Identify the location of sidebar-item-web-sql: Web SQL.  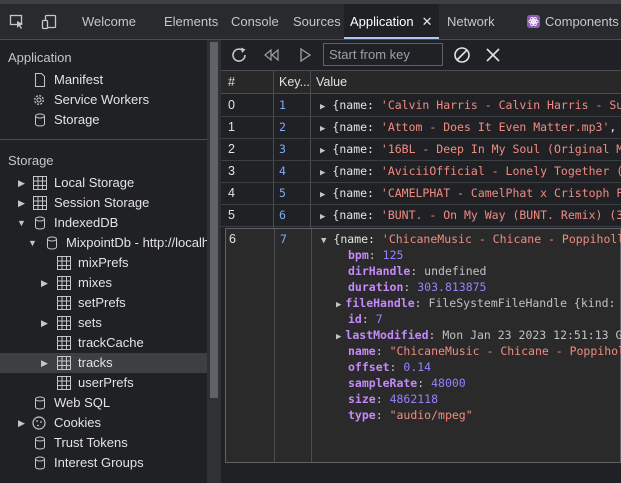
(103, 403).